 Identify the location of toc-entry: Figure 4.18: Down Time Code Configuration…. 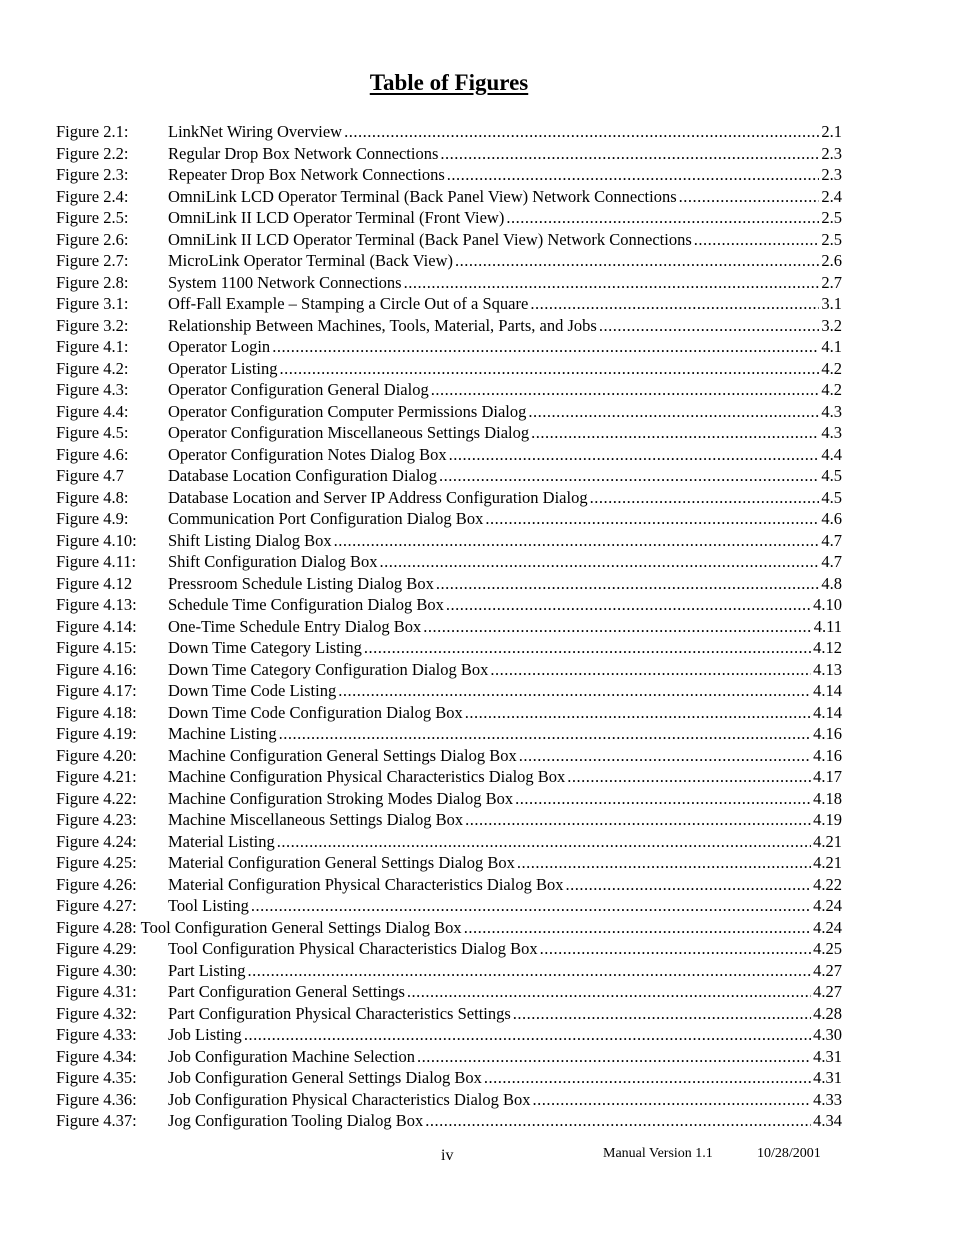
(449, 713).